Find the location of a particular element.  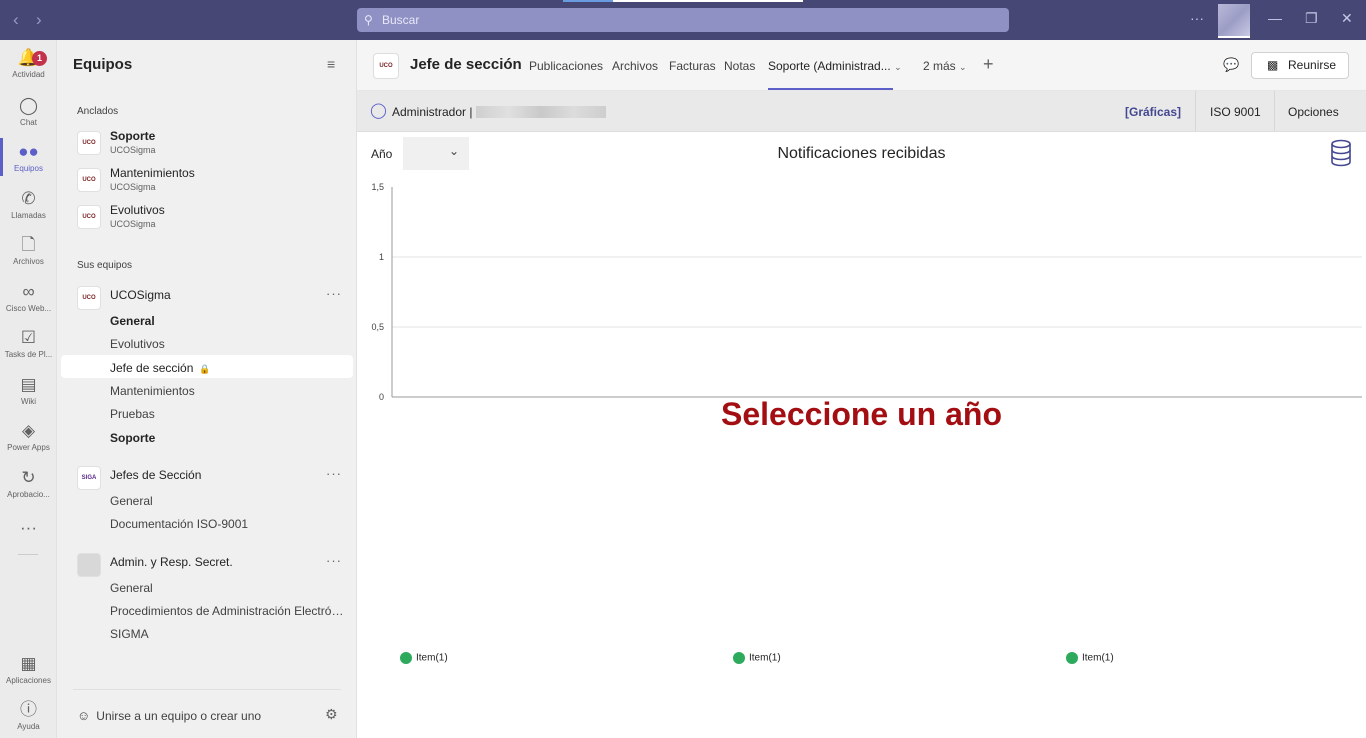

lock-icon: 🔒 is located at coordinates (205, 369).